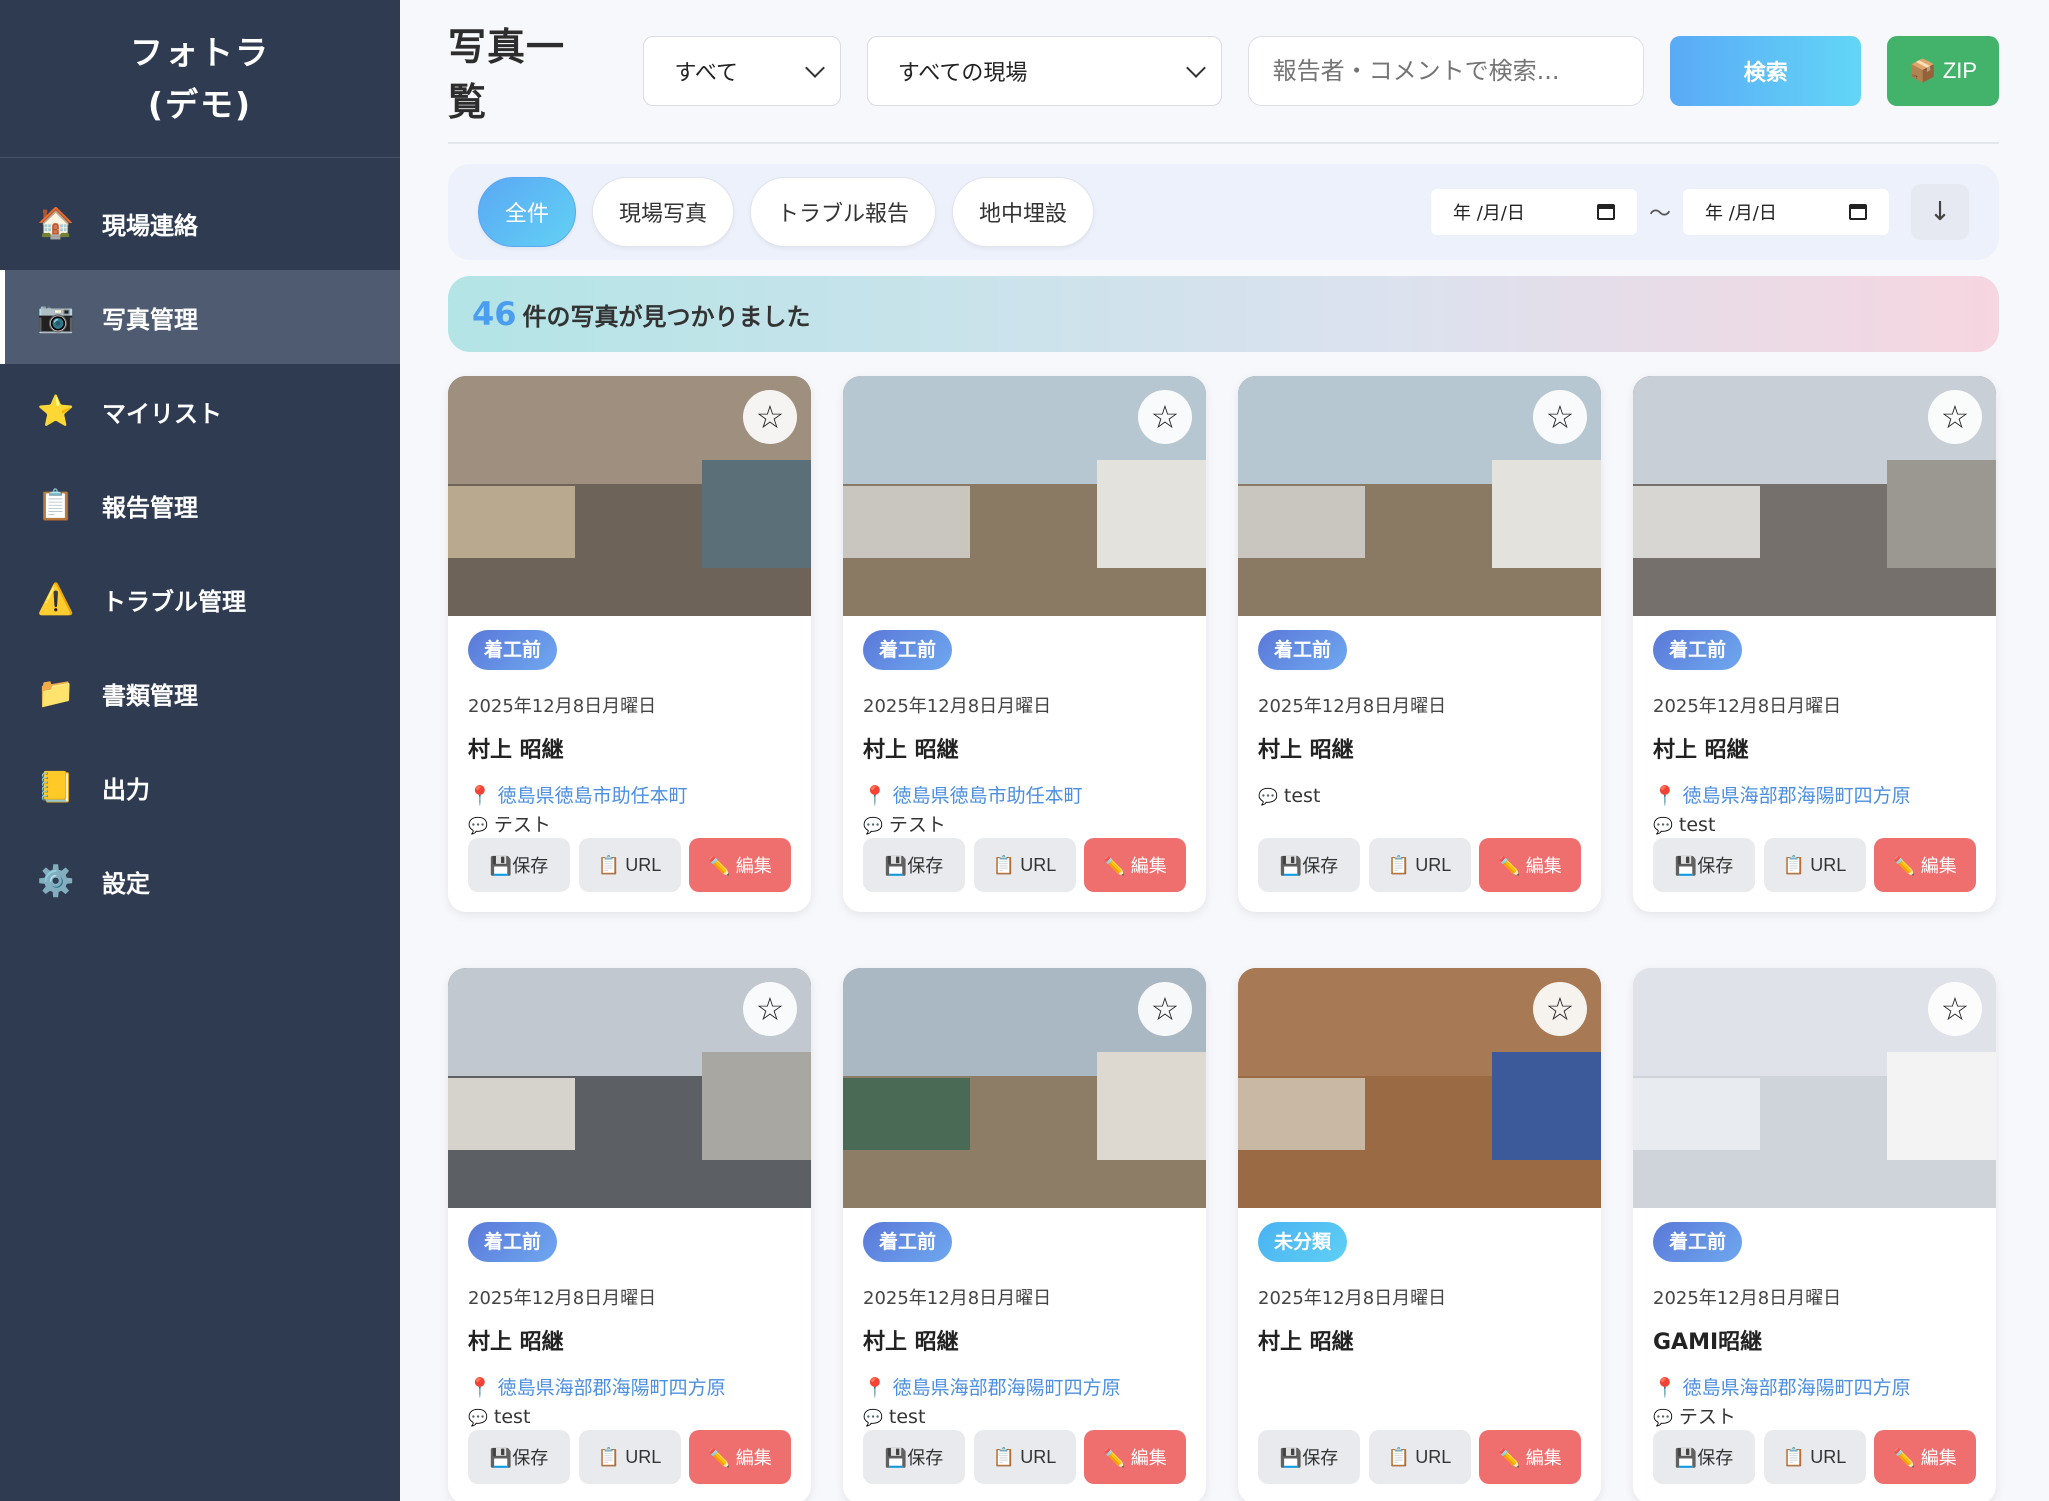  I want to click on sidebar-item-photo-management: 📷 写真管理, so click(200, 317).